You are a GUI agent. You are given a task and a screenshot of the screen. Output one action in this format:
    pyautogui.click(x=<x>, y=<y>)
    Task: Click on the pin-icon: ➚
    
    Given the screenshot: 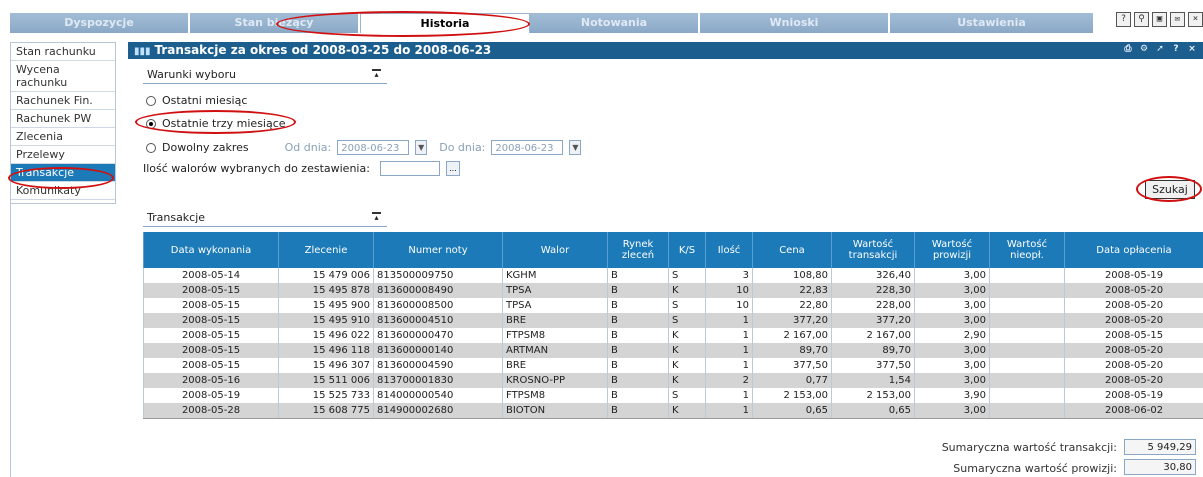 What is the action you would take?
    pyautogui.click(x=1160, y=49)
    